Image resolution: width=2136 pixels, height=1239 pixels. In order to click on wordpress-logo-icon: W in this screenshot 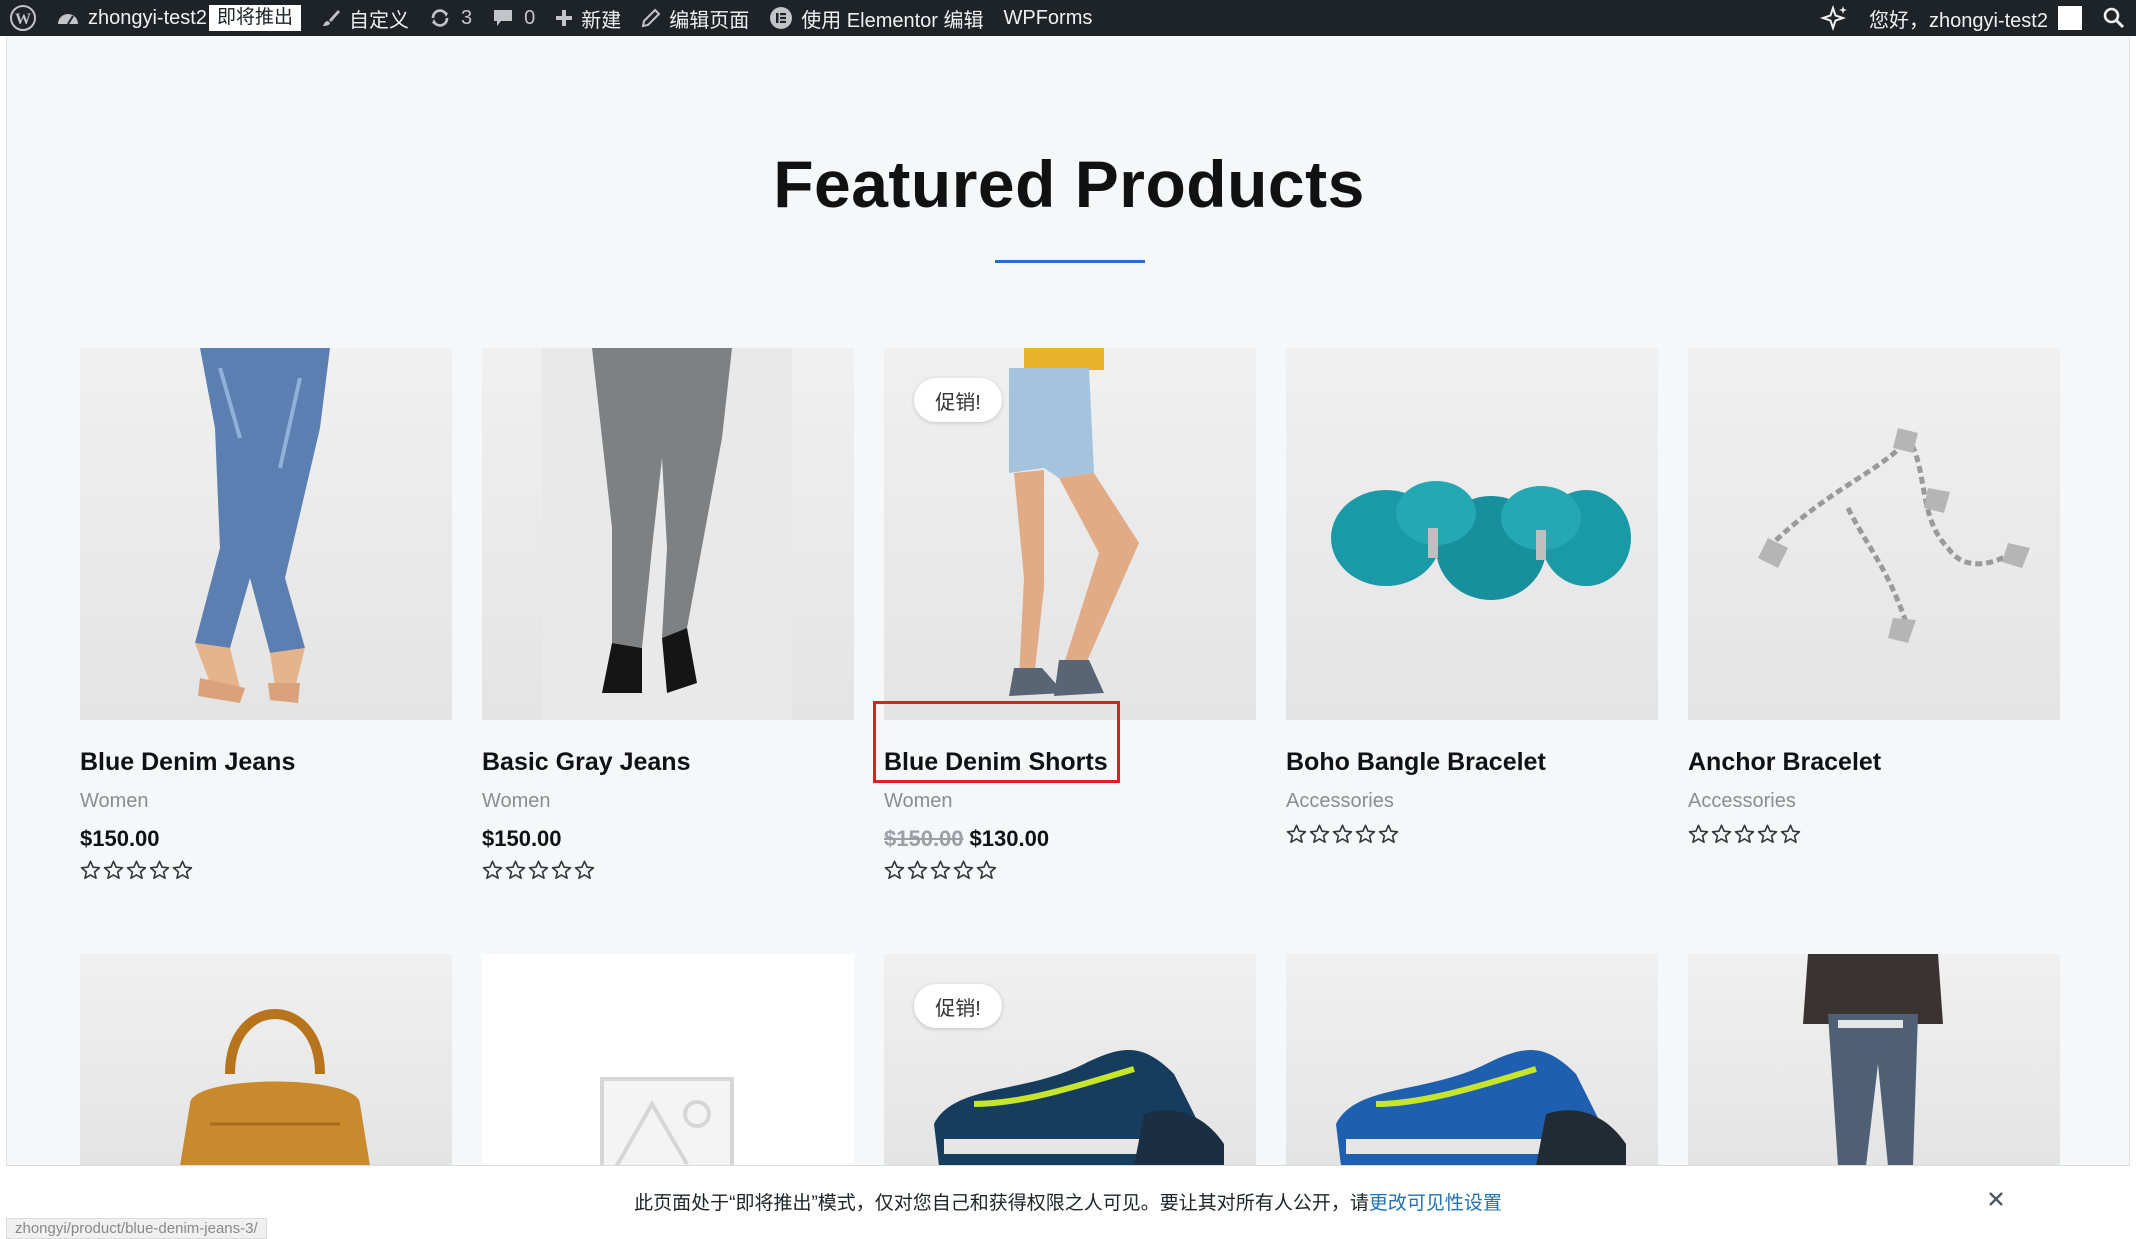, I will do `click(23, 18)`.